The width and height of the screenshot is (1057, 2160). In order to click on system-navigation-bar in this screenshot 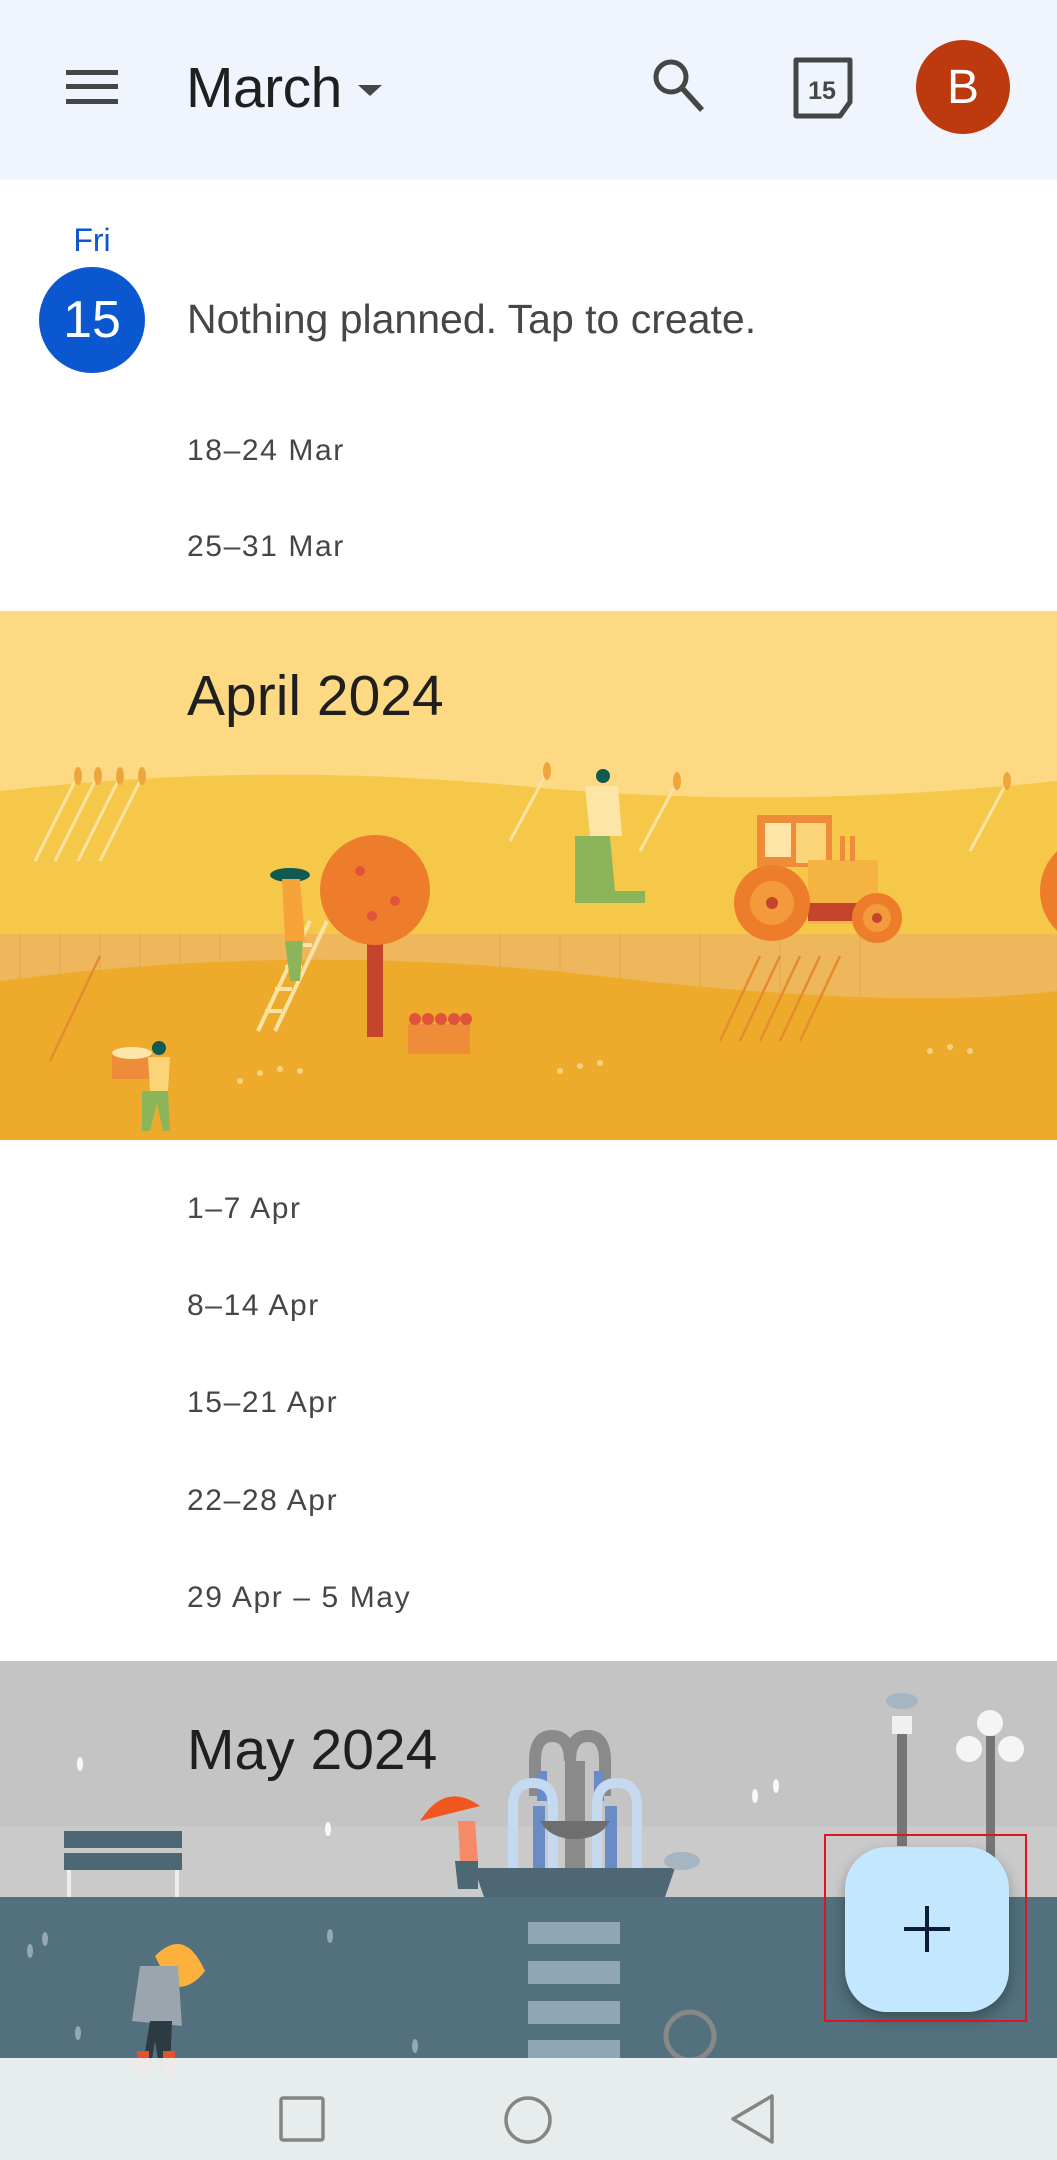, I will do `click(528, 2109)`.